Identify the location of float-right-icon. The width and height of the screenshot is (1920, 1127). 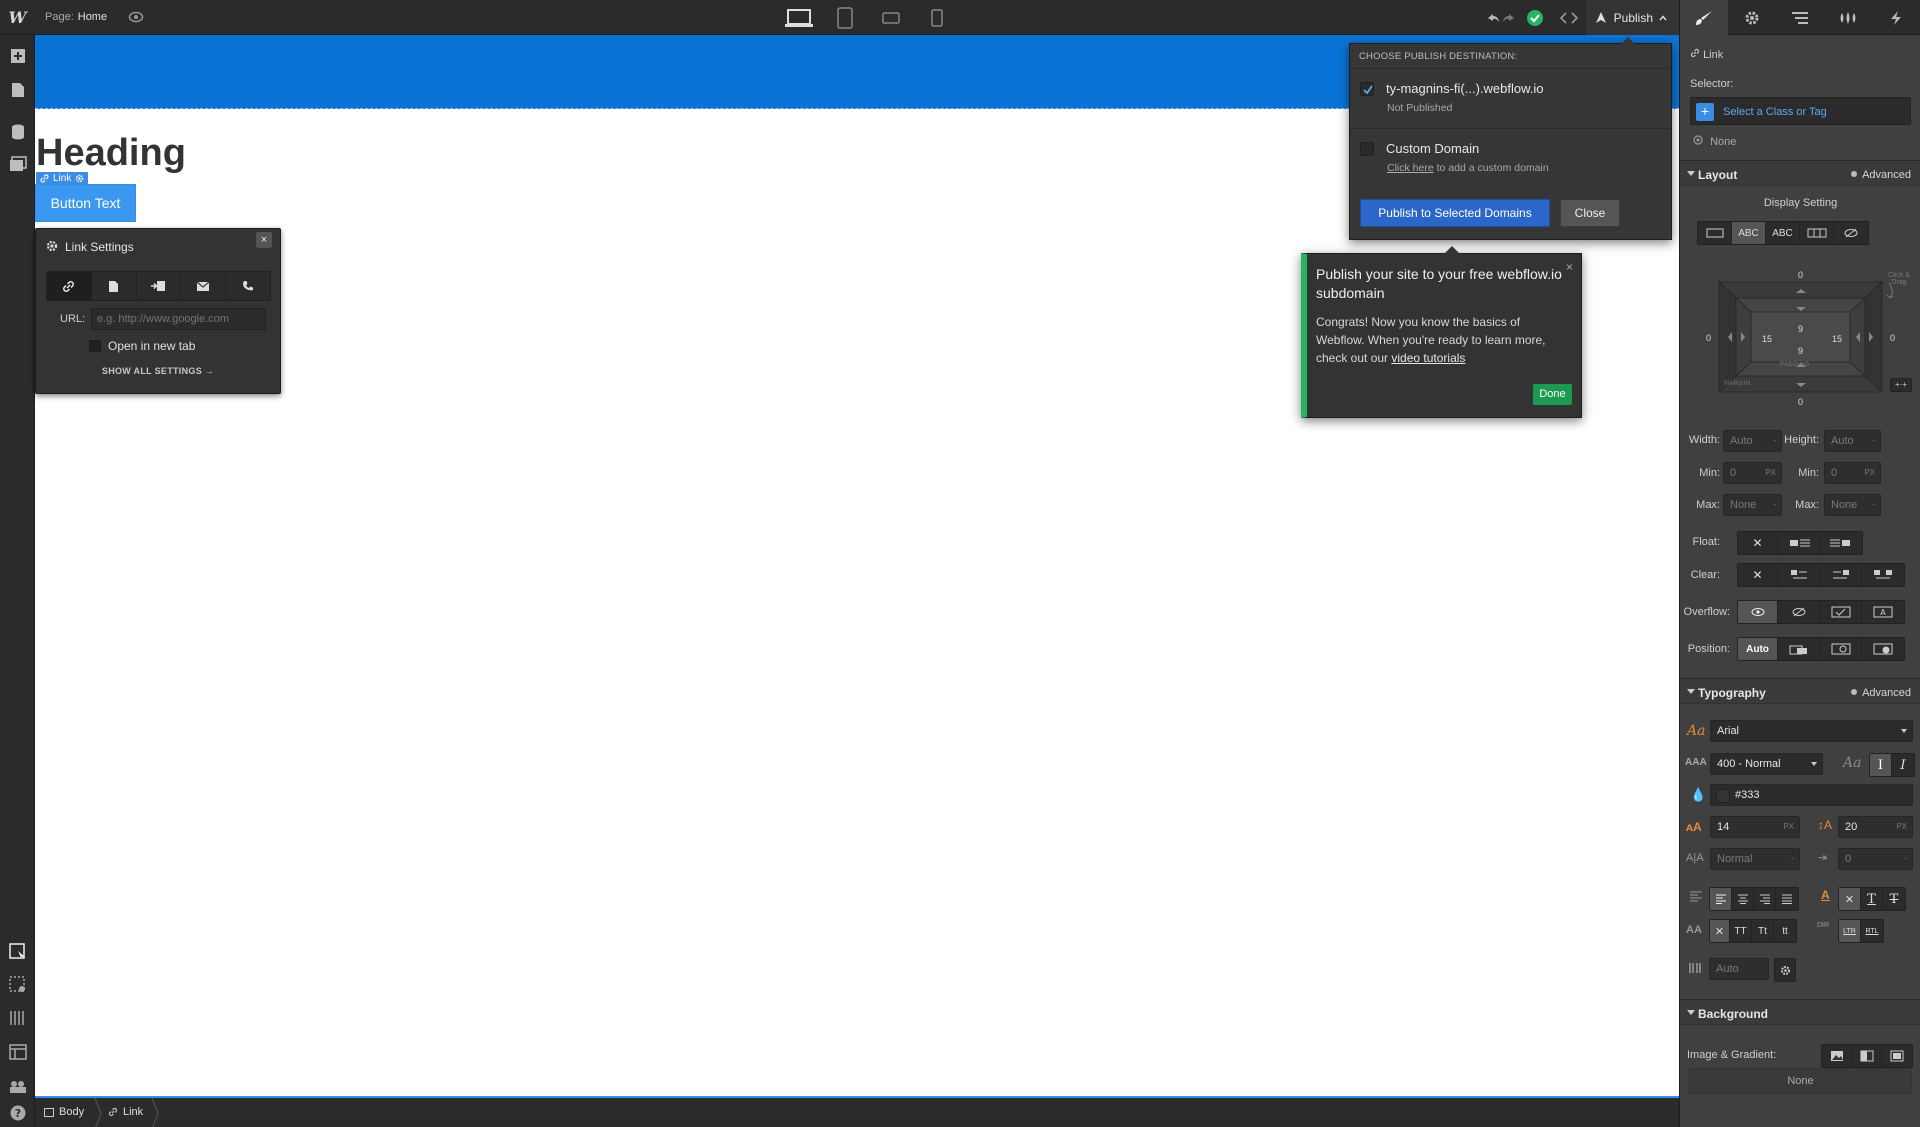
(1841, 543).